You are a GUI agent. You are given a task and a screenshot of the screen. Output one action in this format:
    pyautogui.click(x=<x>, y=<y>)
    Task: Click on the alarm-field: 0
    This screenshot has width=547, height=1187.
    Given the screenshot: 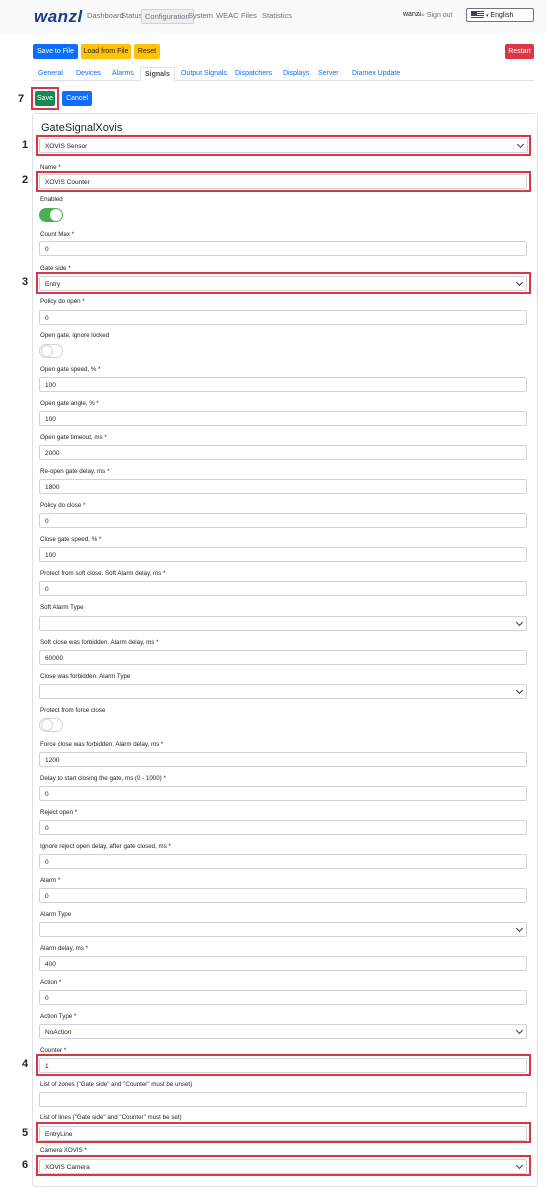 What is the action you would take?
    pyautogui.click(x=283, y=895)
    